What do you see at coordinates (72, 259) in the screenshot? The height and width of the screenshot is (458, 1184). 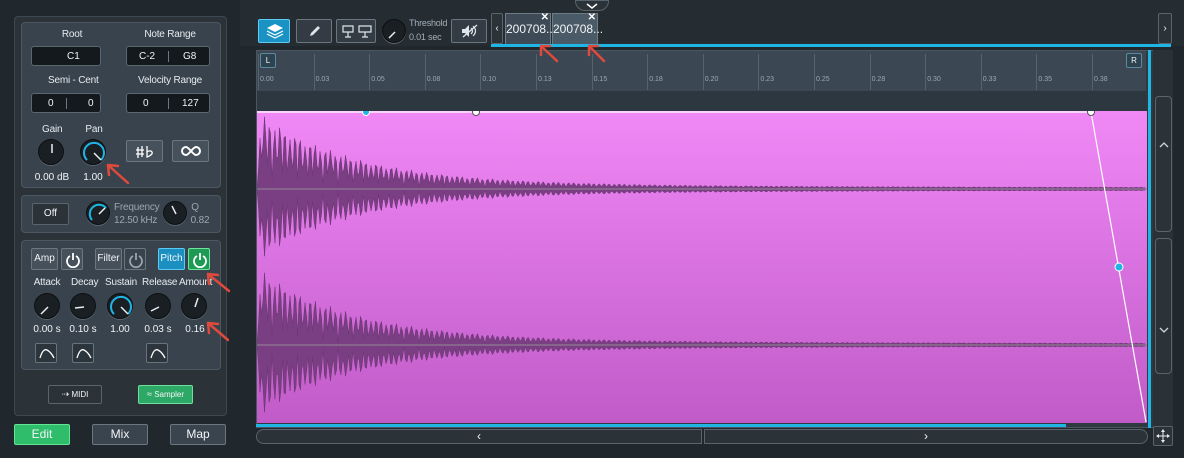 I see `amp-power-button` at bounding box center [72, 259].